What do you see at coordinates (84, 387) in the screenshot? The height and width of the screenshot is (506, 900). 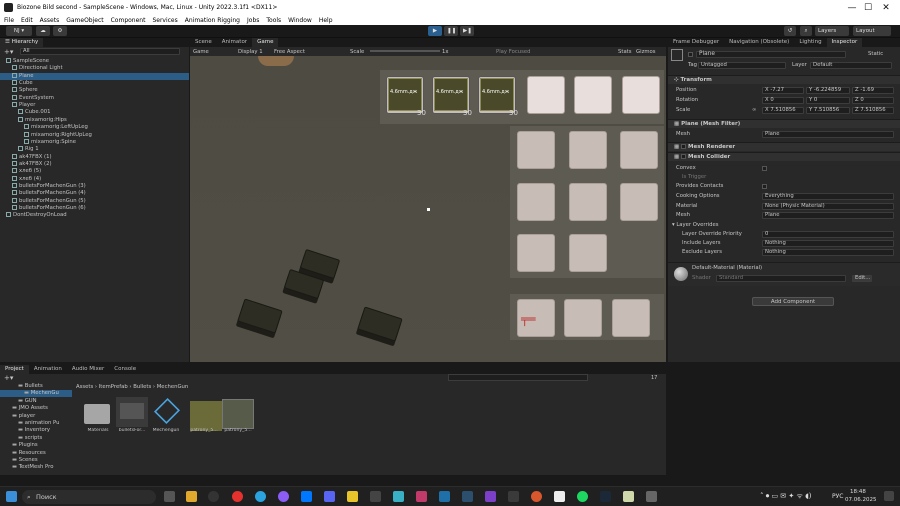 I see `breadcrumb-assets: Assets` at bounding box center [84, 387].